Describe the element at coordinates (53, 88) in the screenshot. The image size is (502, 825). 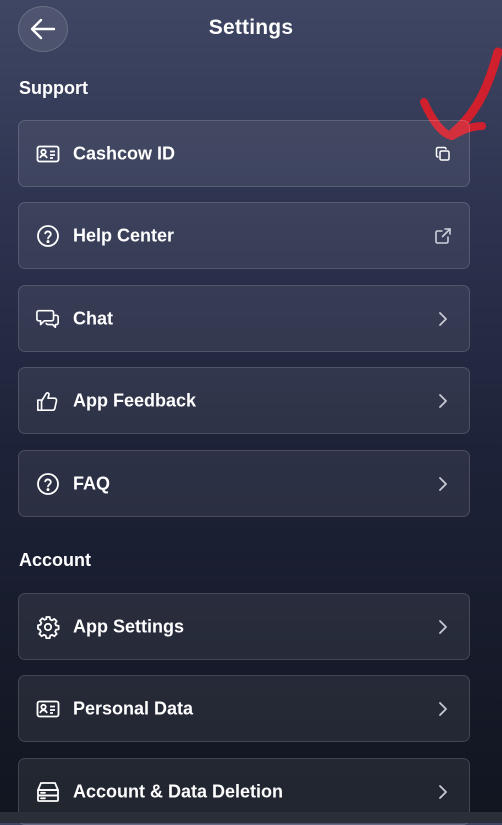
I see `section-title-support: Support` at that location.